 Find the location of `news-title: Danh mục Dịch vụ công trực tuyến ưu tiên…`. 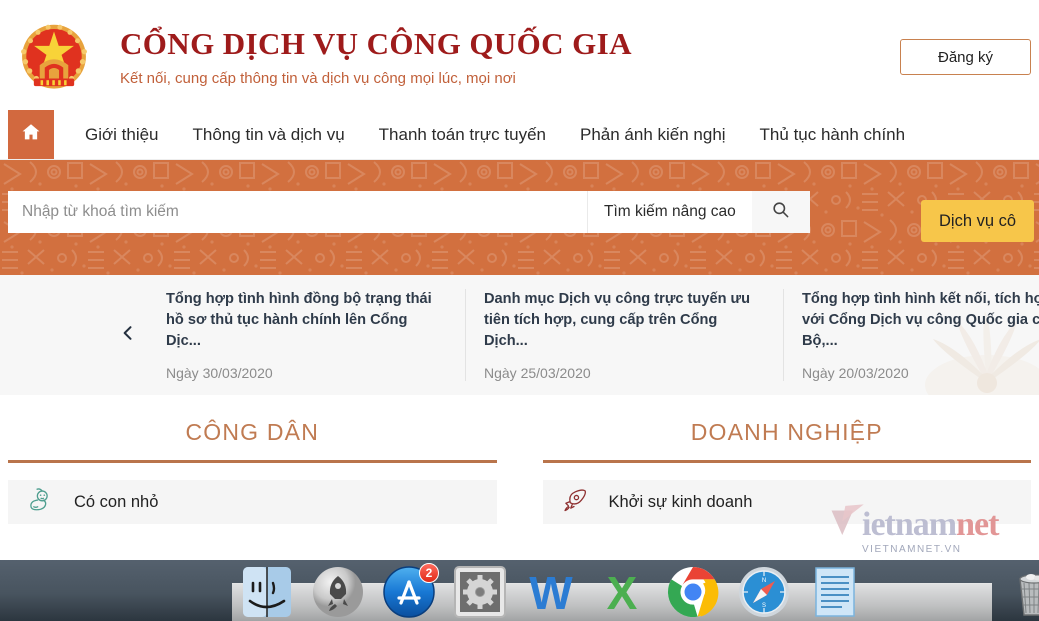

news-title: Danh mục Dịch vụ công trực tuyến ưu tiên… is located at coordinates (617, 320).